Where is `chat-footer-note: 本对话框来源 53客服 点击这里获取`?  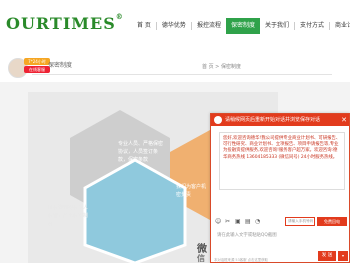
chat-footer-note: 本对话框来源 53客服 点击这里获取 is located at coordinates (241, 259).